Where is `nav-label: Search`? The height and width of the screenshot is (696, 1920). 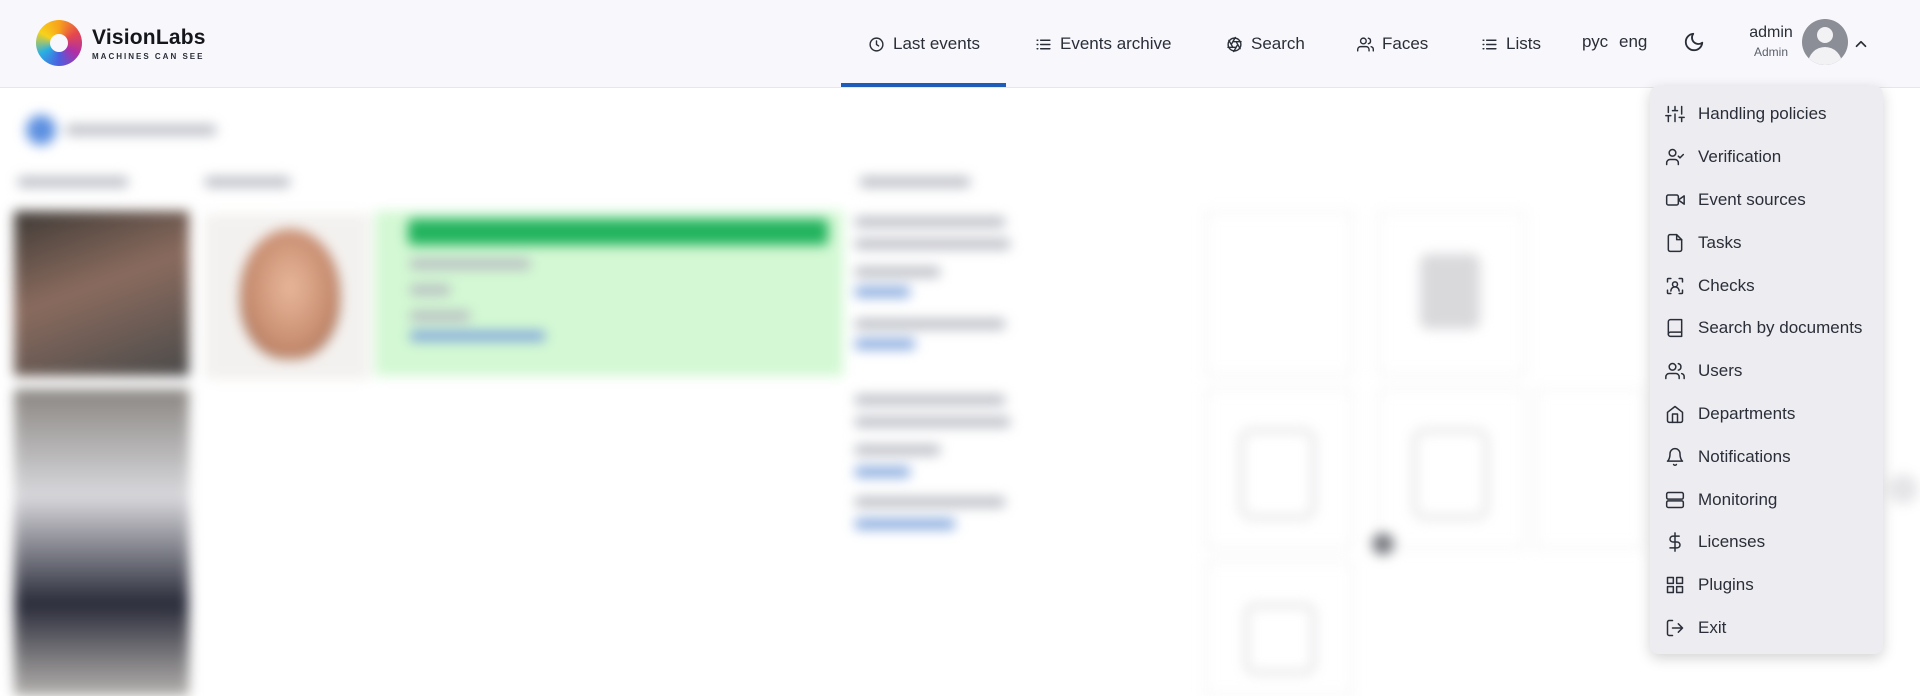
nav-label: Search is located at coordinates (1278, 43).